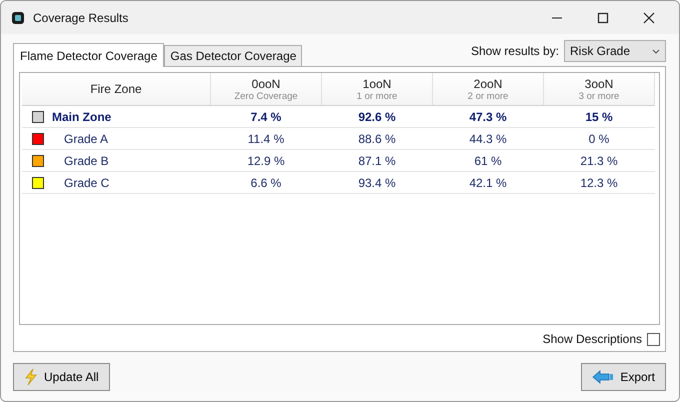  I want to click on table-cell: 11.4 %, so click(266, 139).